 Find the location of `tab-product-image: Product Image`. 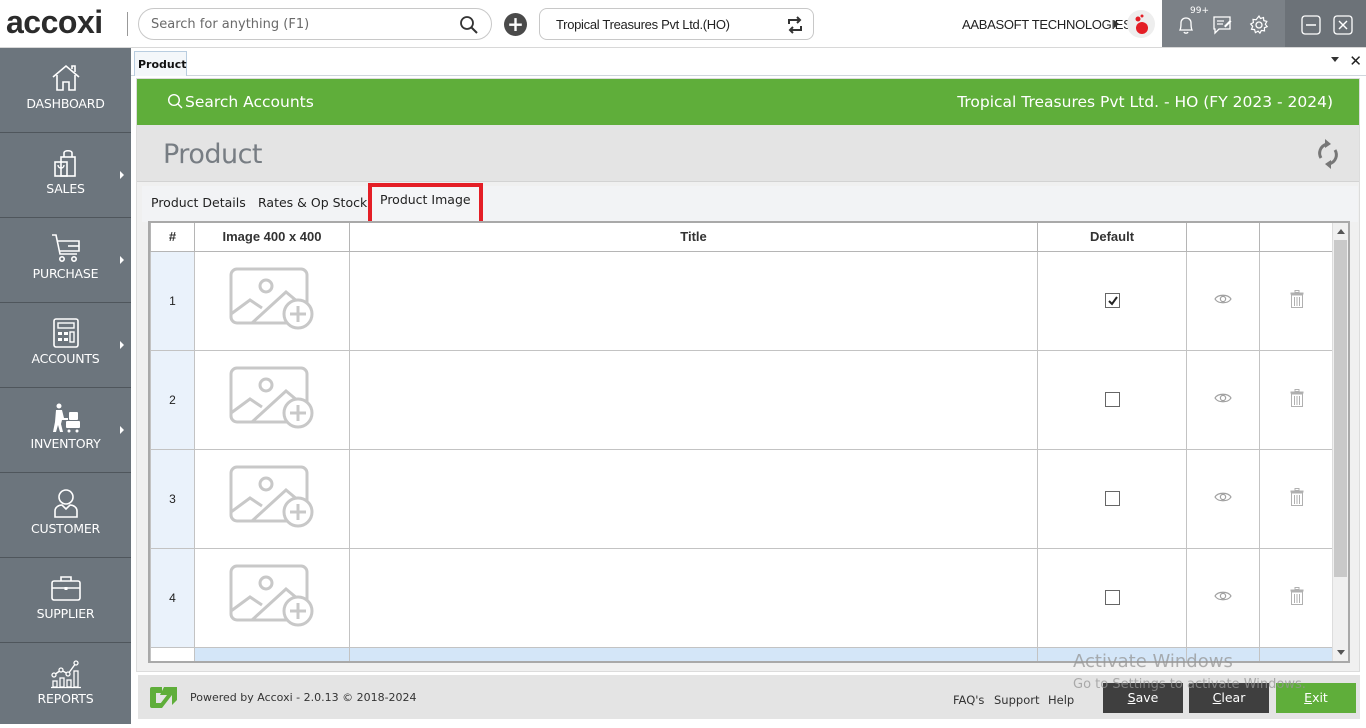

tab-product-image: Product Image is located at coordinates (425, 204).